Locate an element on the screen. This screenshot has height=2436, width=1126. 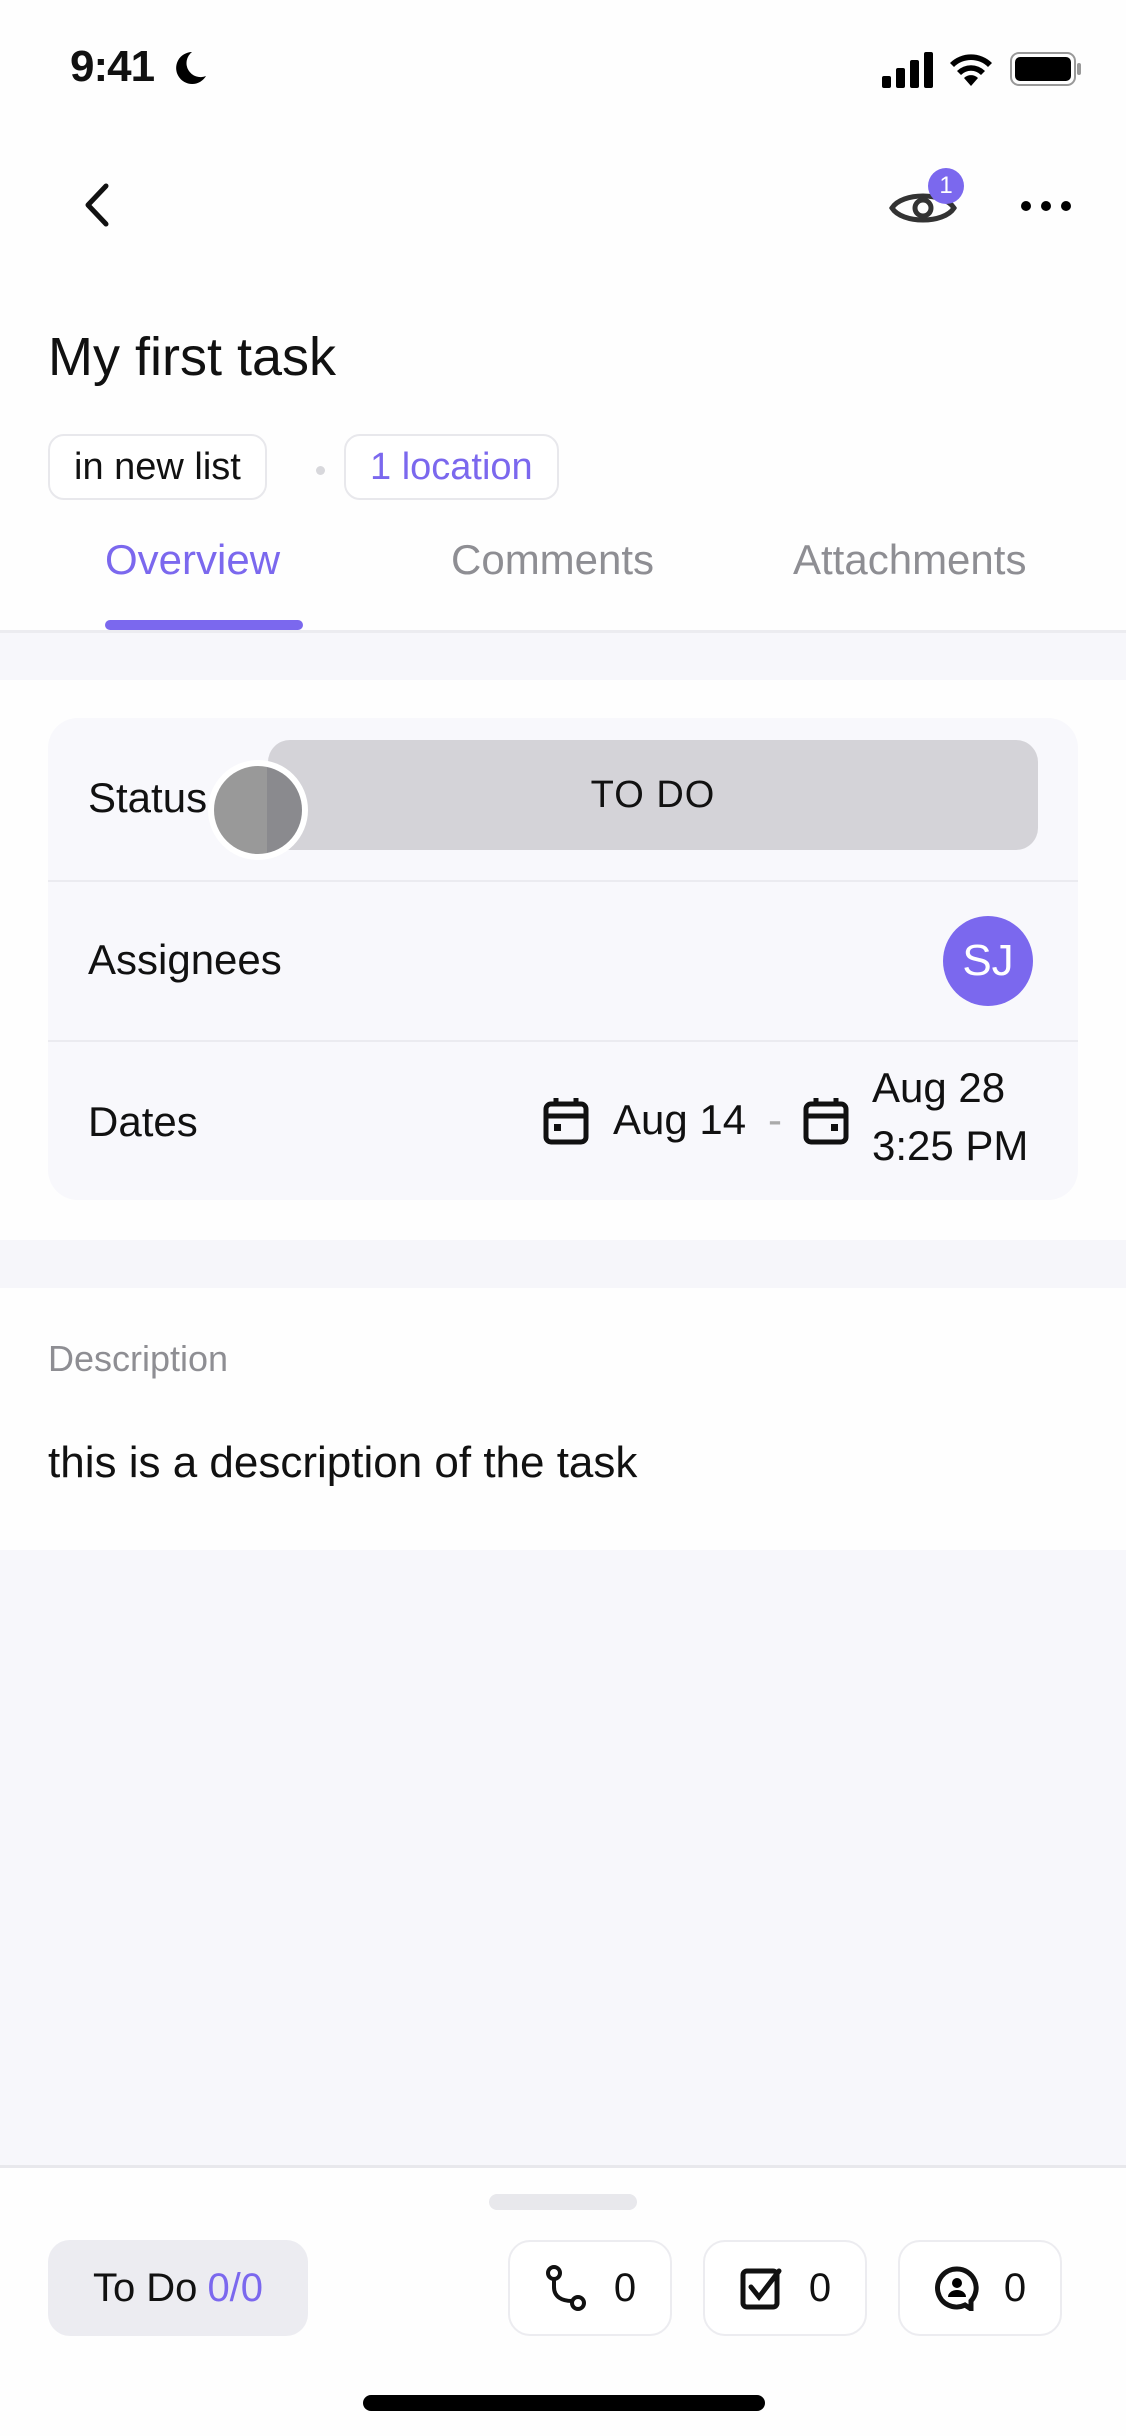
active-tab-indicator is located at coordinates (204, 625).